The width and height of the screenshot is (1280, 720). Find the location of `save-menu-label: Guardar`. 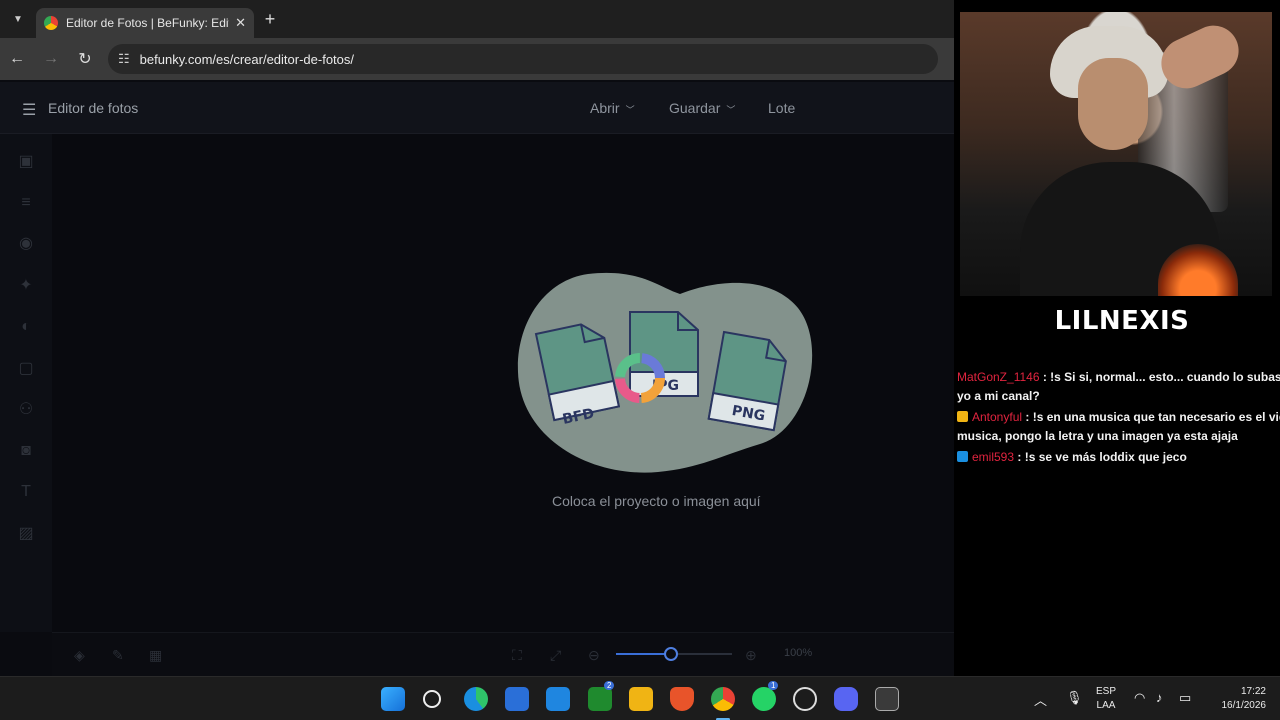

save-menu-label: Guardar is located at coordinates (695, 108).